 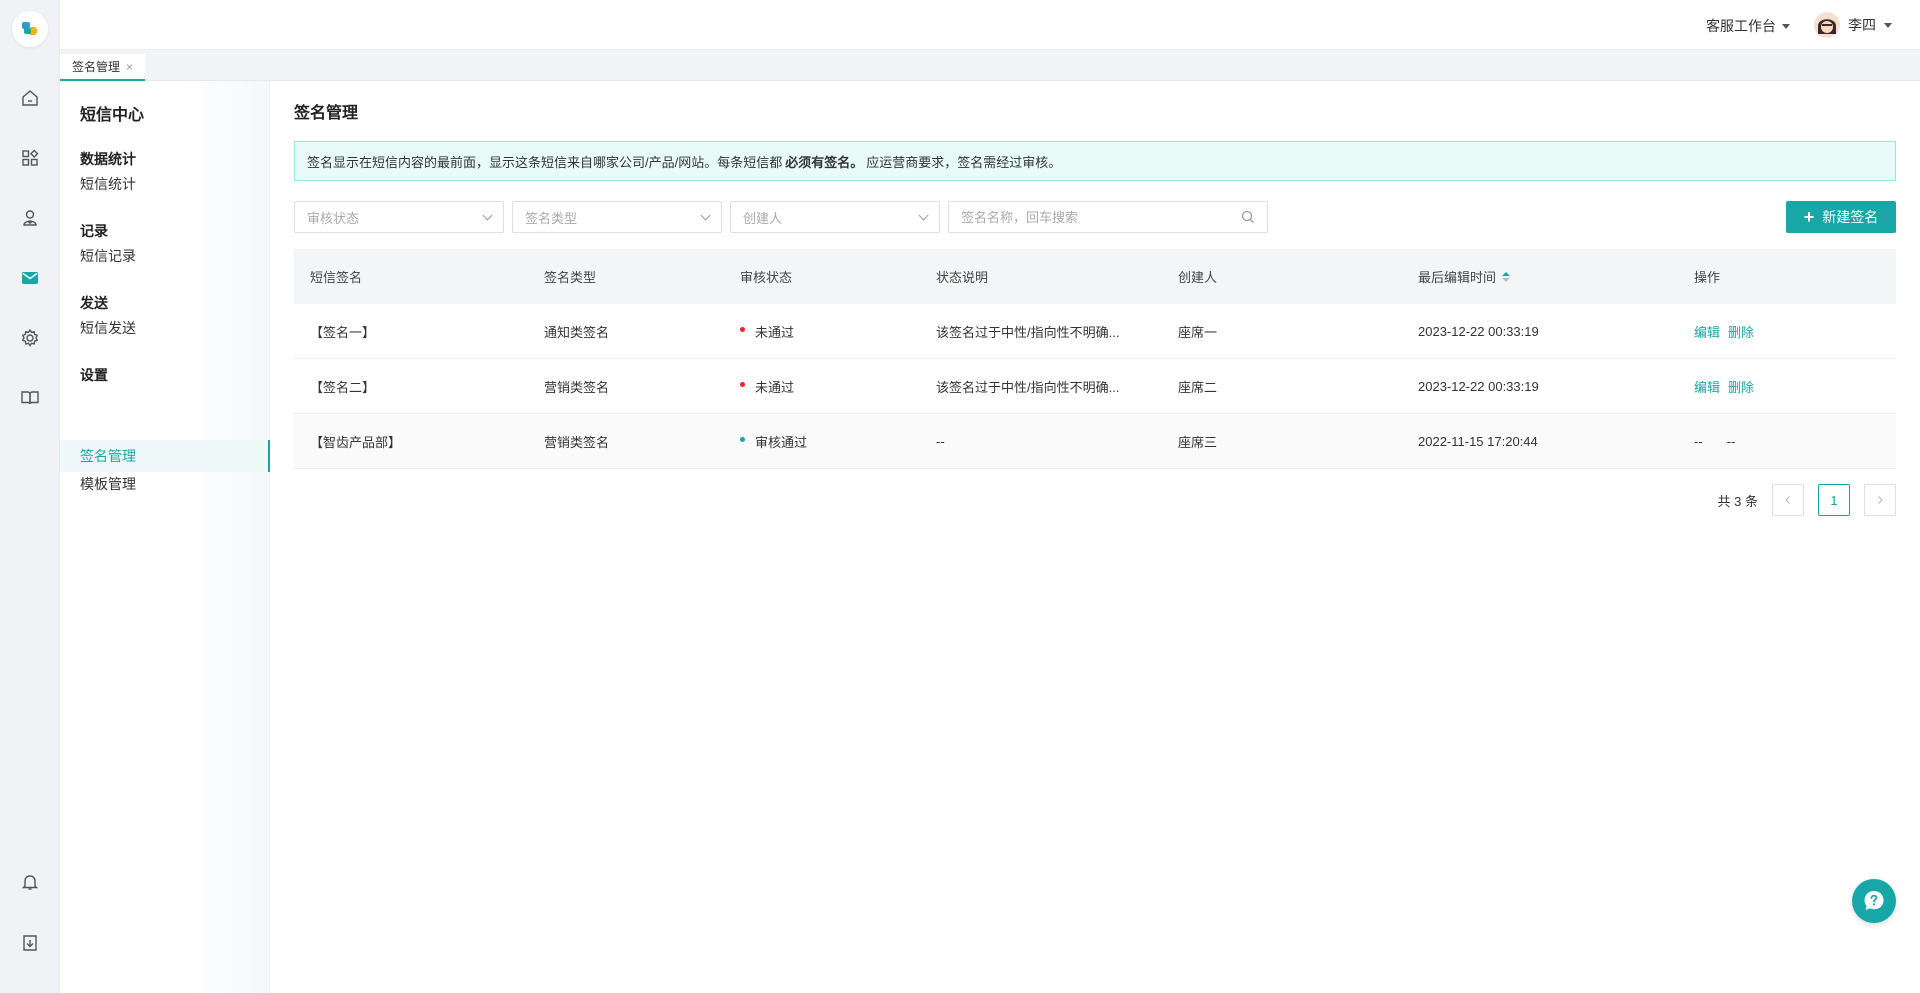 I want to click on sidebar-item-sms-stats: 短信统计, so click(x=165, y=184).